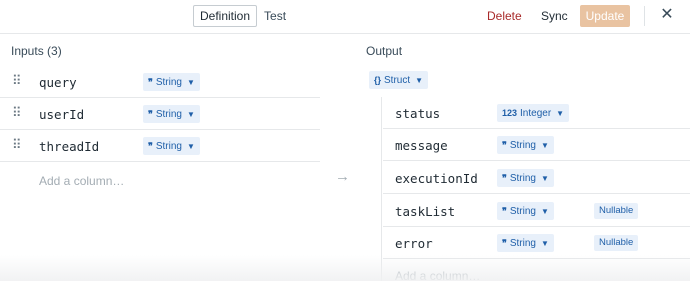  I want to click on input-row-query: ⠿ query ❞ String ▼, so click(160, 82).